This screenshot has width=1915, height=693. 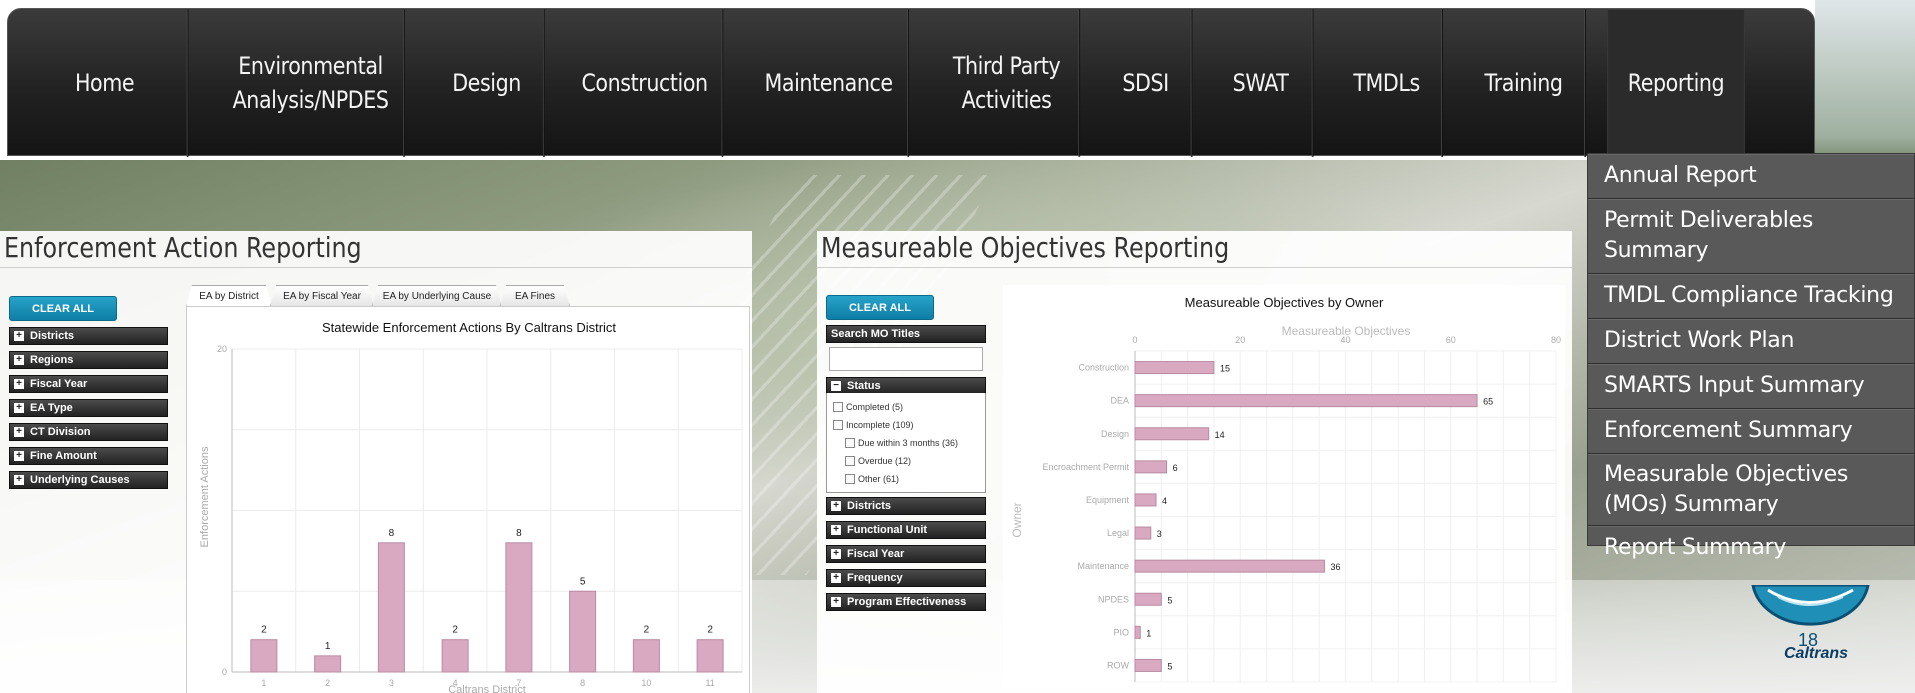 What do you see at coordinates (1751, 386) in the screenshot?
I see `menu-item-smarts-input-summary: SMARTS Input Summary` at bounding box center [1751, 386].